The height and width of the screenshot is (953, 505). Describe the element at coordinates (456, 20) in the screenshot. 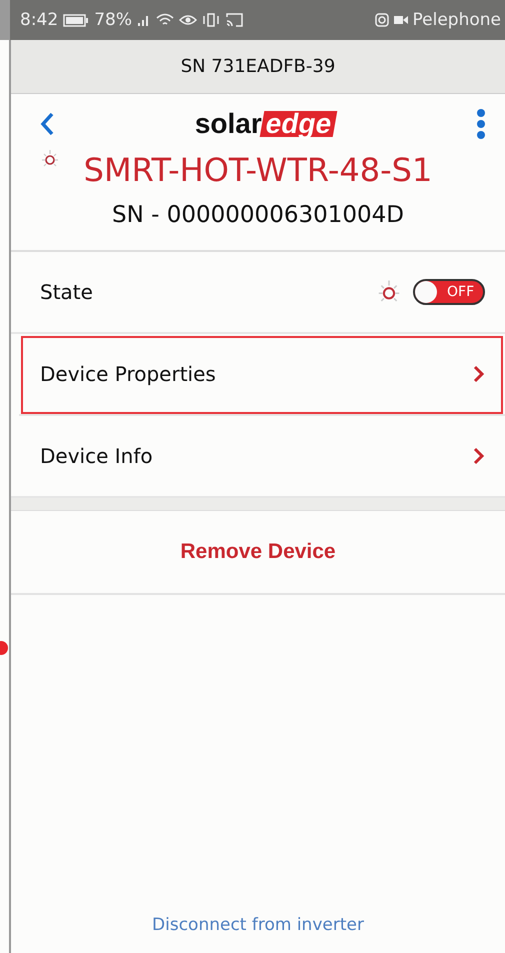

I see `carrier-name: Pelephone` at that location.